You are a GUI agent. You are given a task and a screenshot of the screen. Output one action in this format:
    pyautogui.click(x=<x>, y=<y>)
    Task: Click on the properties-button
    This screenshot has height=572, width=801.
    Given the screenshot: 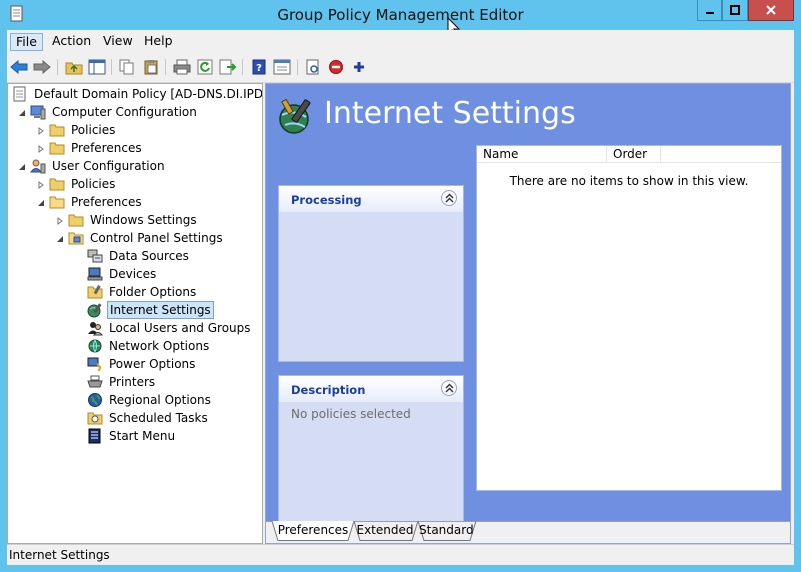 What is the action you would take?
    pyautogui.click(x=282, y=67)
    